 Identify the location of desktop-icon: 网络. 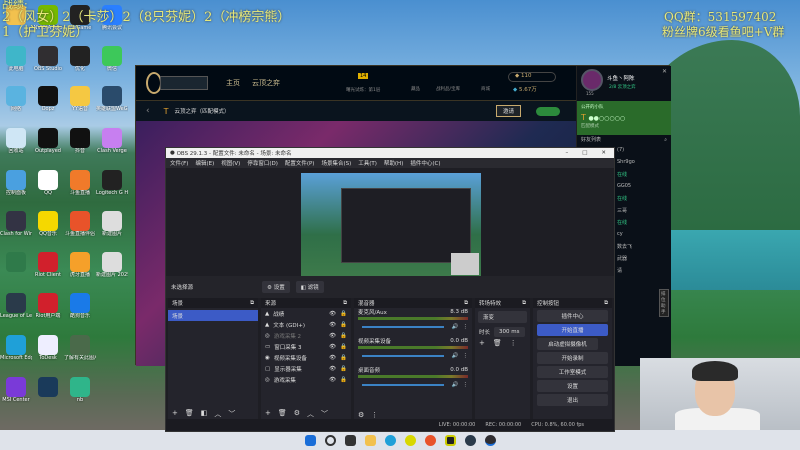
(16, 99).